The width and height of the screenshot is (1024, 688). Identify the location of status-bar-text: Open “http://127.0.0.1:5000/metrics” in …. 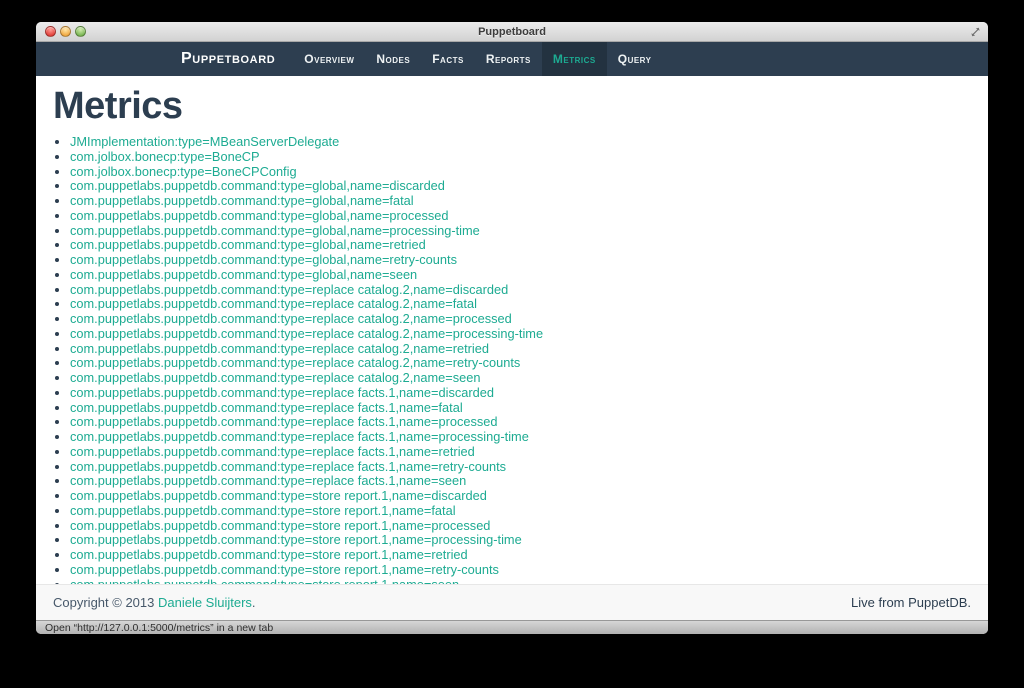
(159, 627).